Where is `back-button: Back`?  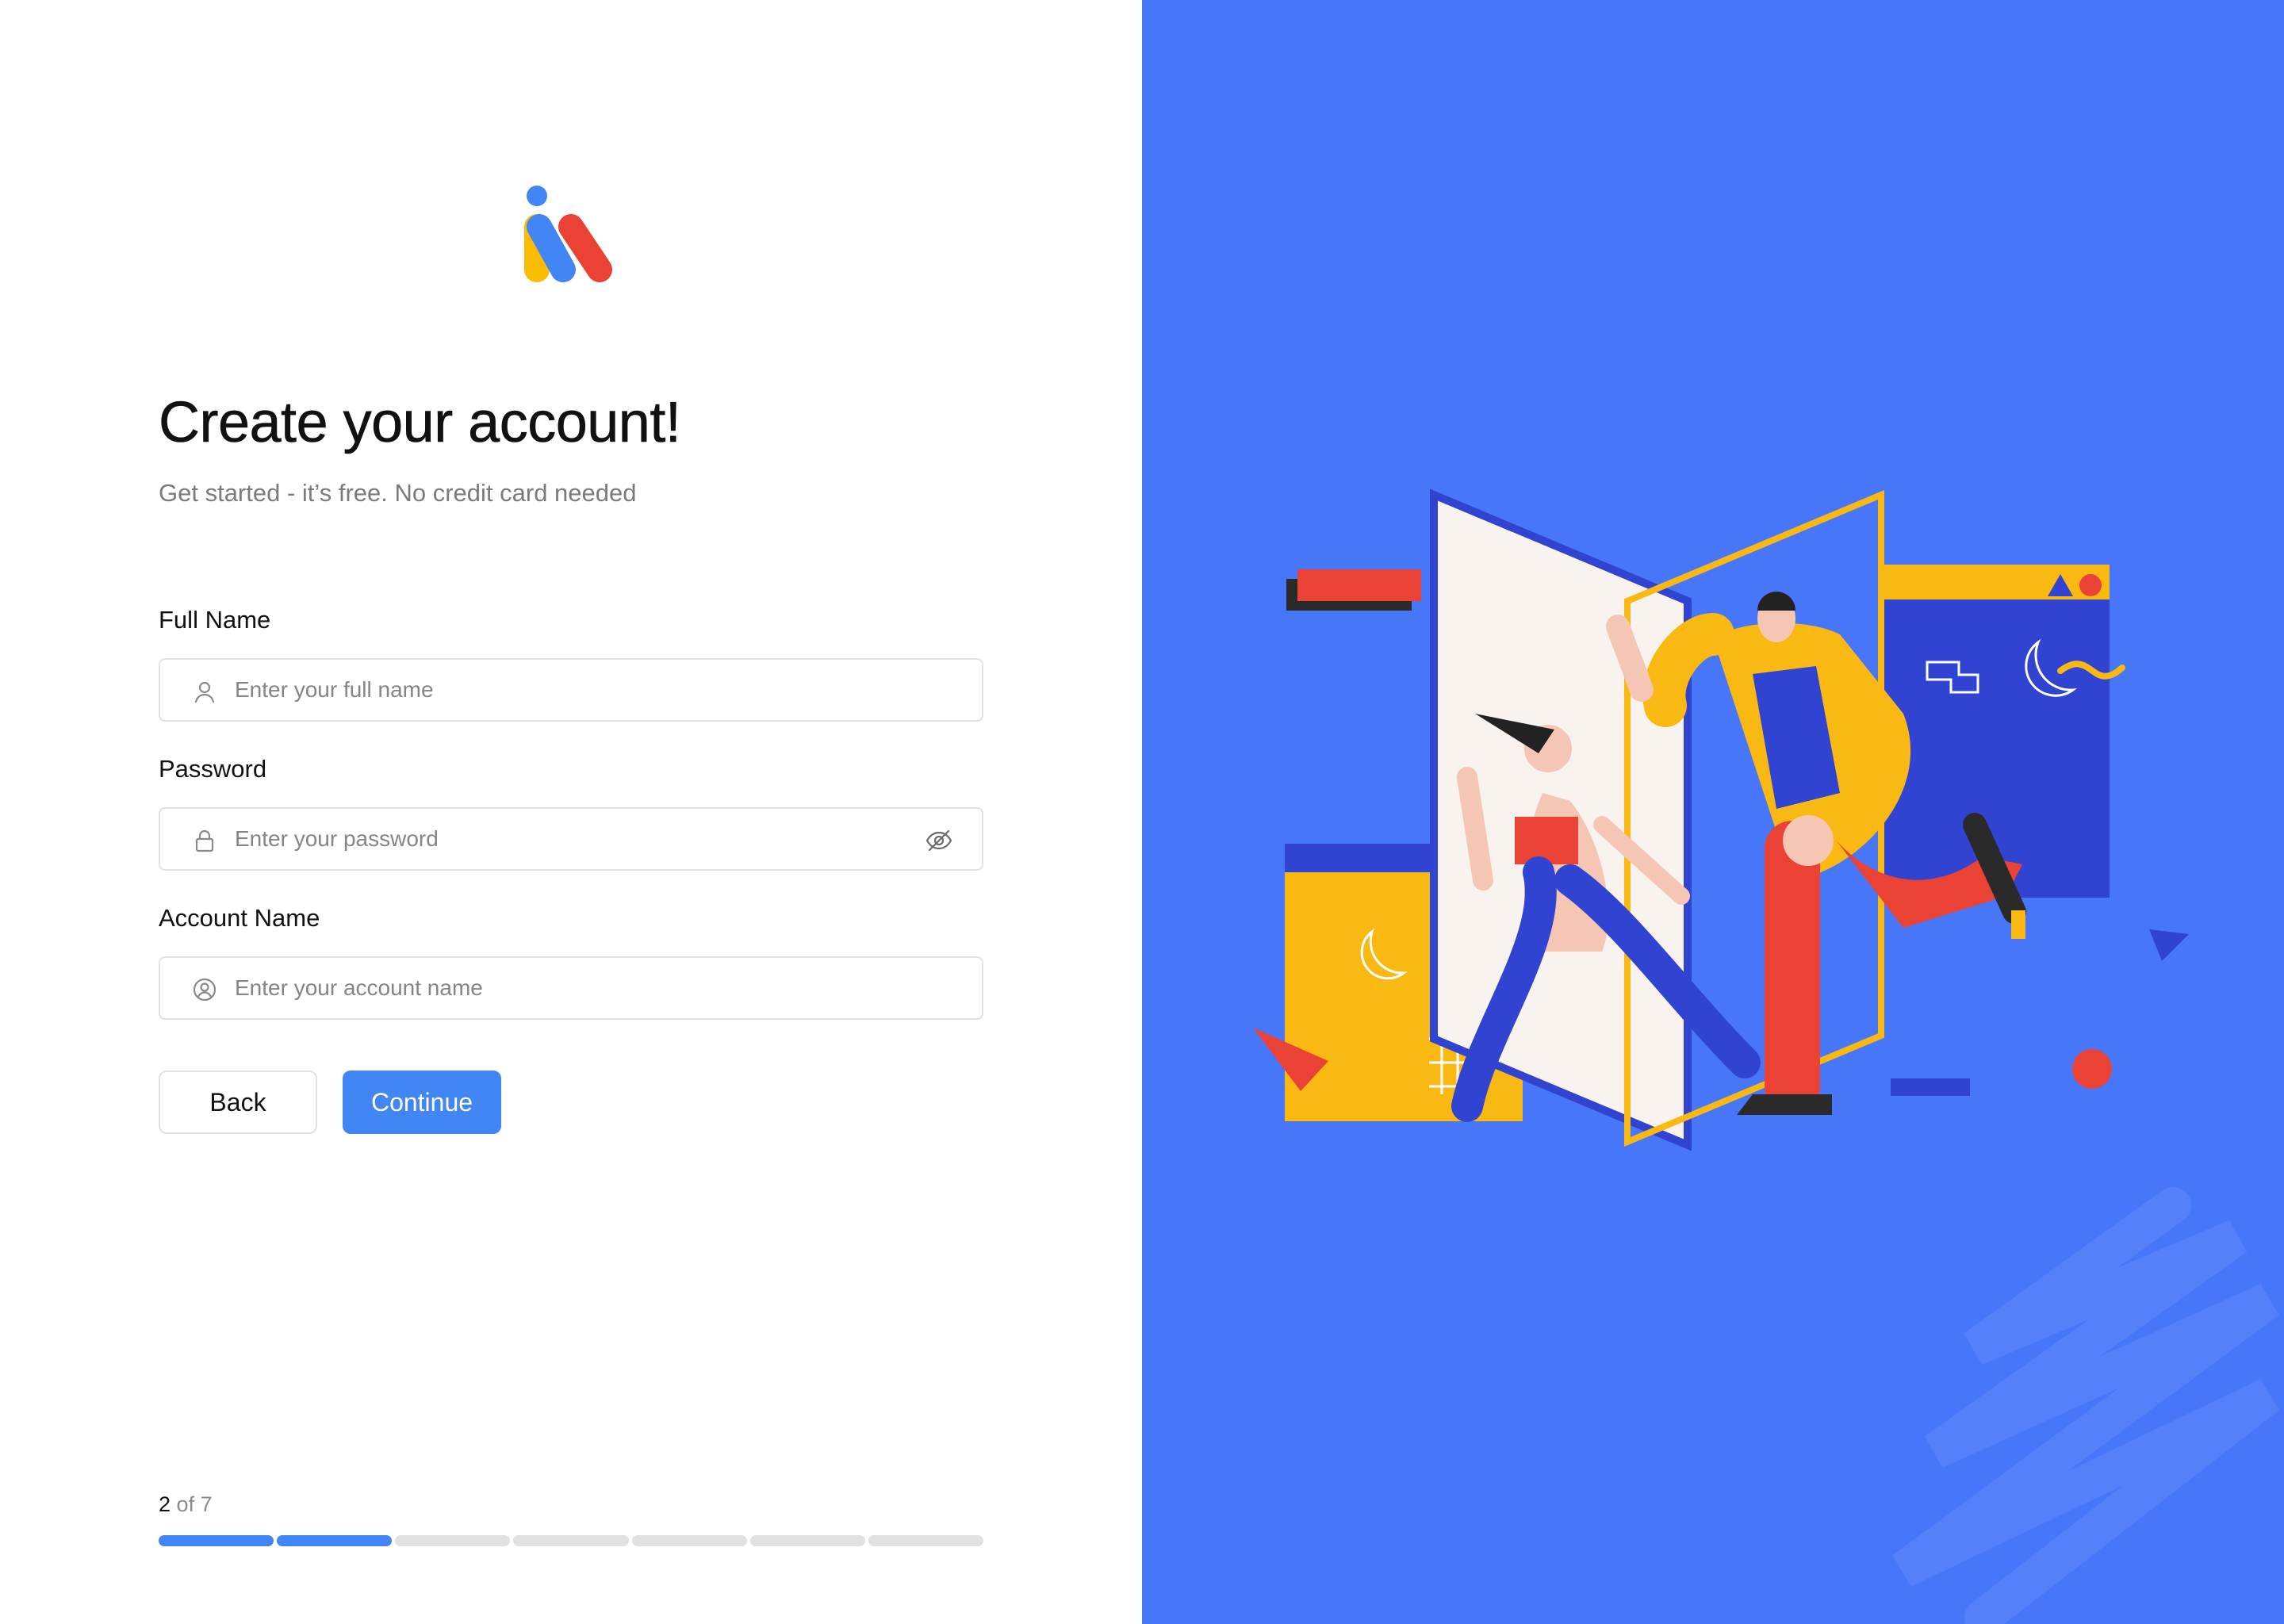 back-button: Back is located at coordinates (238, 1102).